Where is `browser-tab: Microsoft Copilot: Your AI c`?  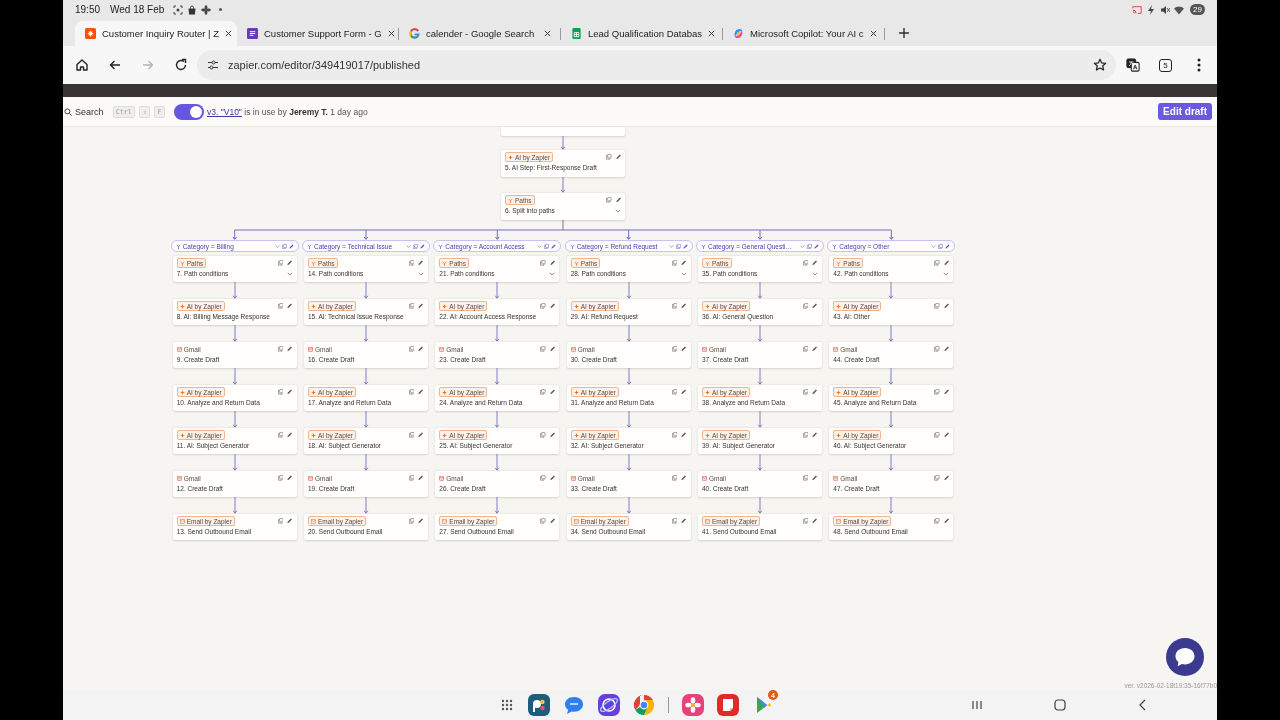
browser-tab: Microsoft Copilot: Your AI c is located at coordinates (804, 33).